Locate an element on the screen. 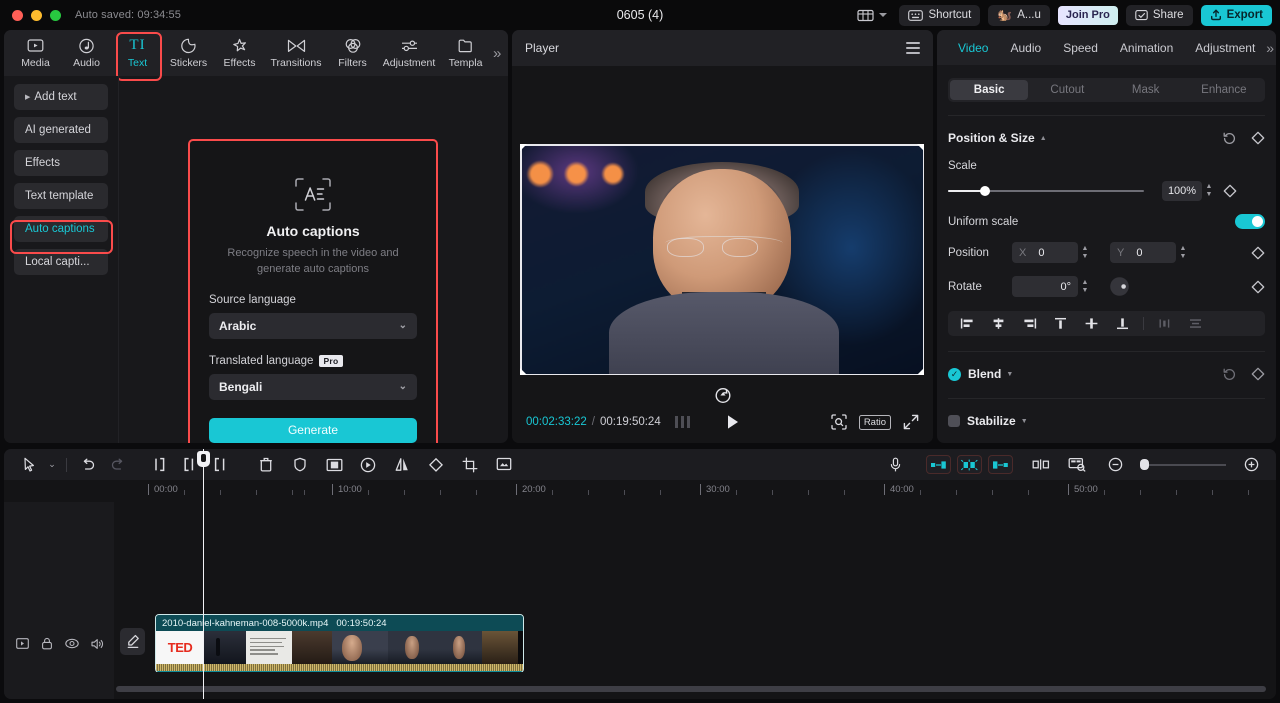 The image size is (1280, 703). speed-icon is located at coordinates (368, 465).